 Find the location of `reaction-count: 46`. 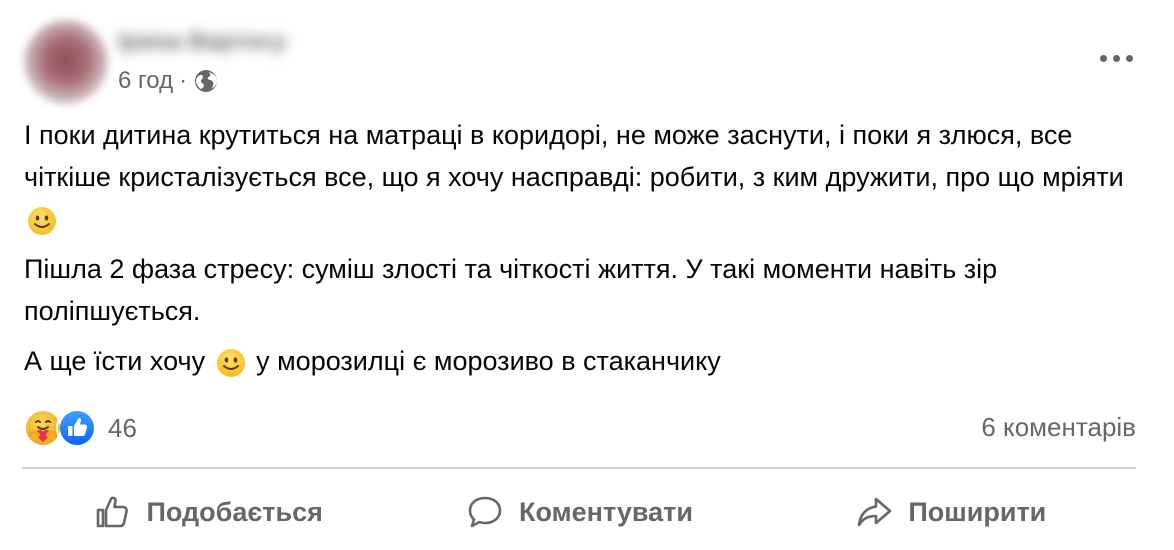

reaction-count: 46 is located at coordinates (122, 427).